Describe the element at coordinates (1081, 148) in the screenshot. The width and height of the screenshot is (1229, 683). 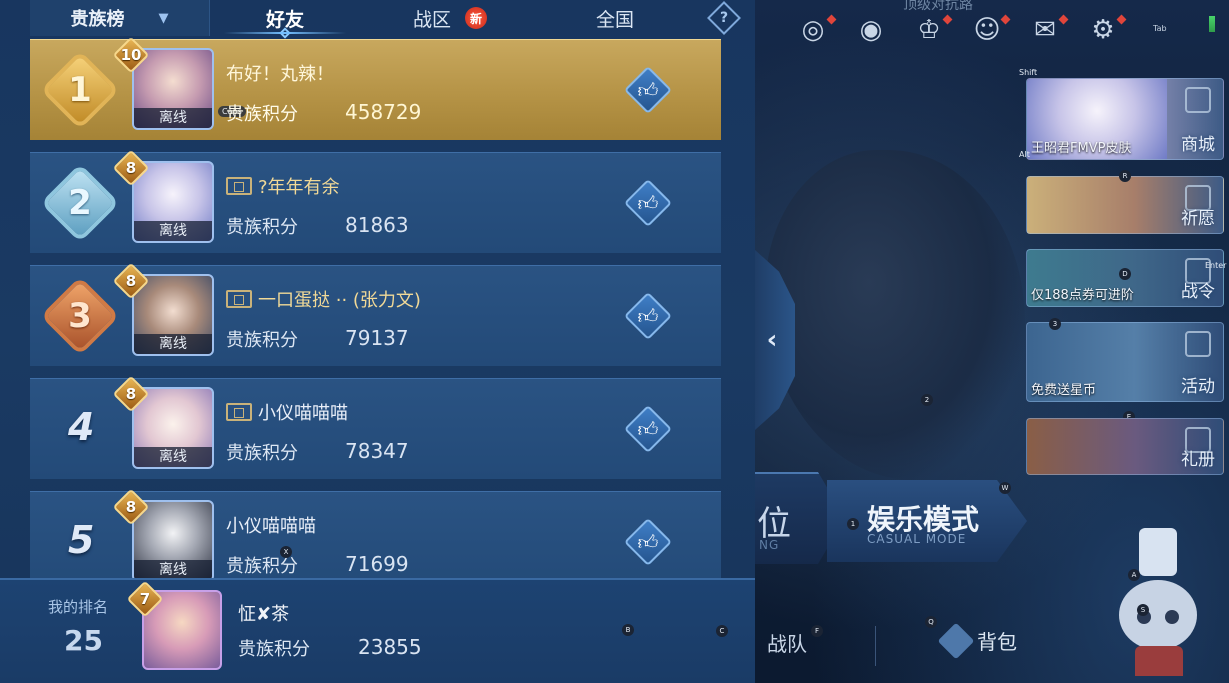
I see `side-card-sub: 王昭君FMVP皮肤` at that location.